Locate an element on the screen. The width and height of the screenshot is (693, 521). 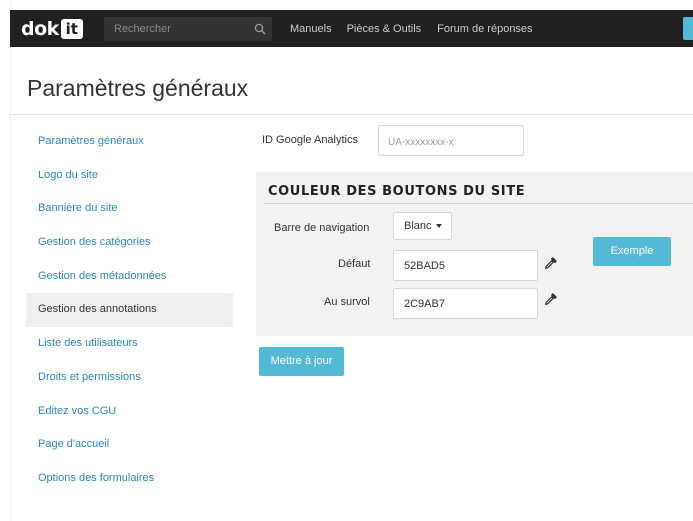
sidebar-item-cgu: Editez vos CGU is located at coordinates (129, 412).